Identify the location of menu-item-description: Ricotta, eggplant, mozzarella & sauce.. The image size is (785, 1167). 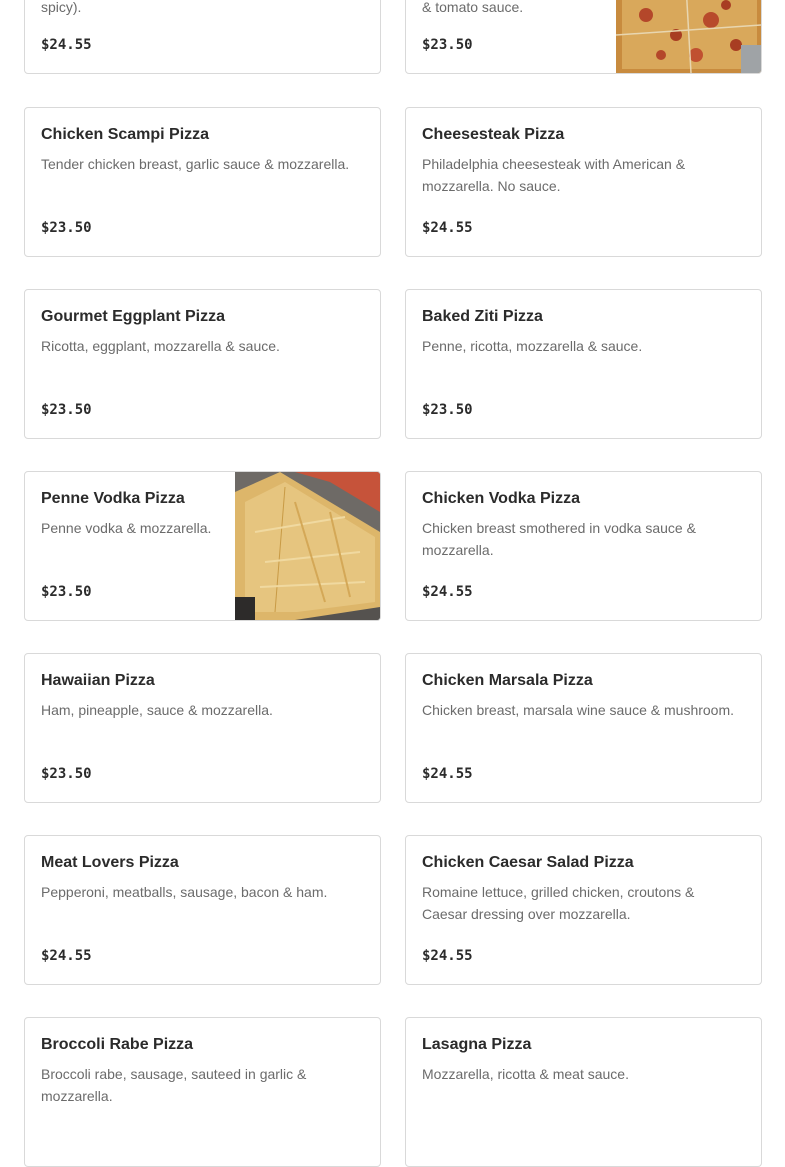
(160, 346).